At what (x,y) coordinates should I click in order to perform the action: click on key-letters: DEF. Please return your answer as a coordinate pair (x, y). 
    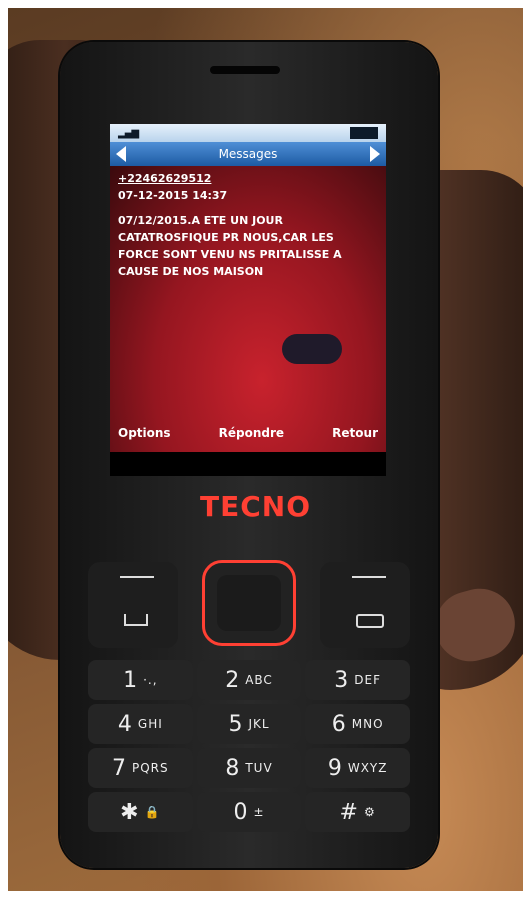
    Looking at the image, I should click on (368, 680).